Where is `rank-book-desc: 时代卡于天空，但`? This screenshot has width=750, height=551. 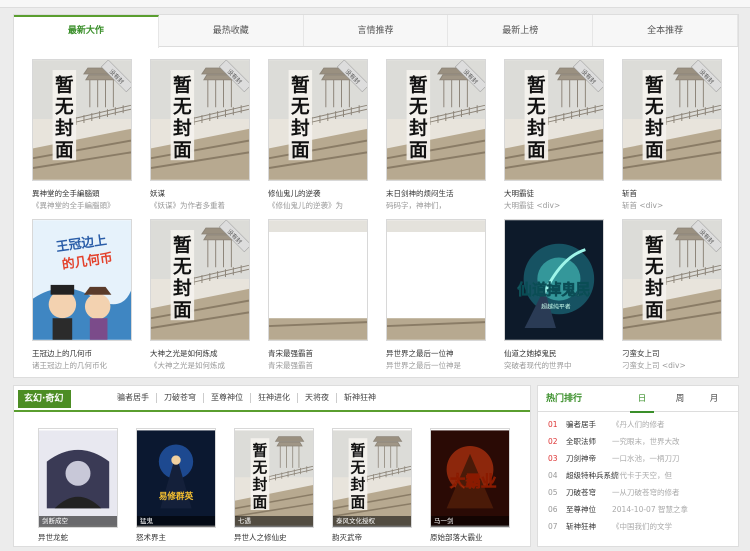 rank-book-desc: 时代卡于天空，但 is located at coordinates (642, 475).